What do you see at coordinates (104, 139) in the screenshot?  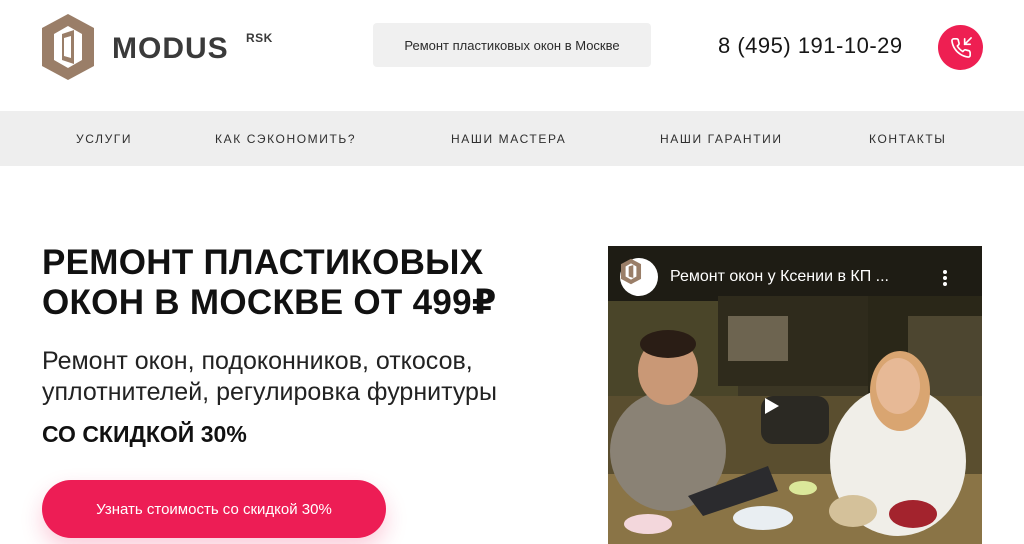 I see `nav-item-services: УСЛУГИ` at bounding box center [104, 139].